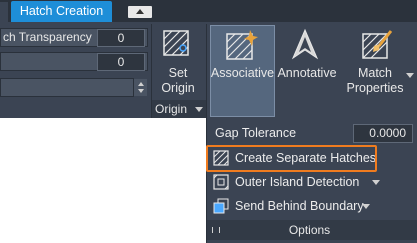 Image resolution: width=417 pixels, height=243 pixels. I want to click on options-panel-title-bar: Options, so click(312, 230).